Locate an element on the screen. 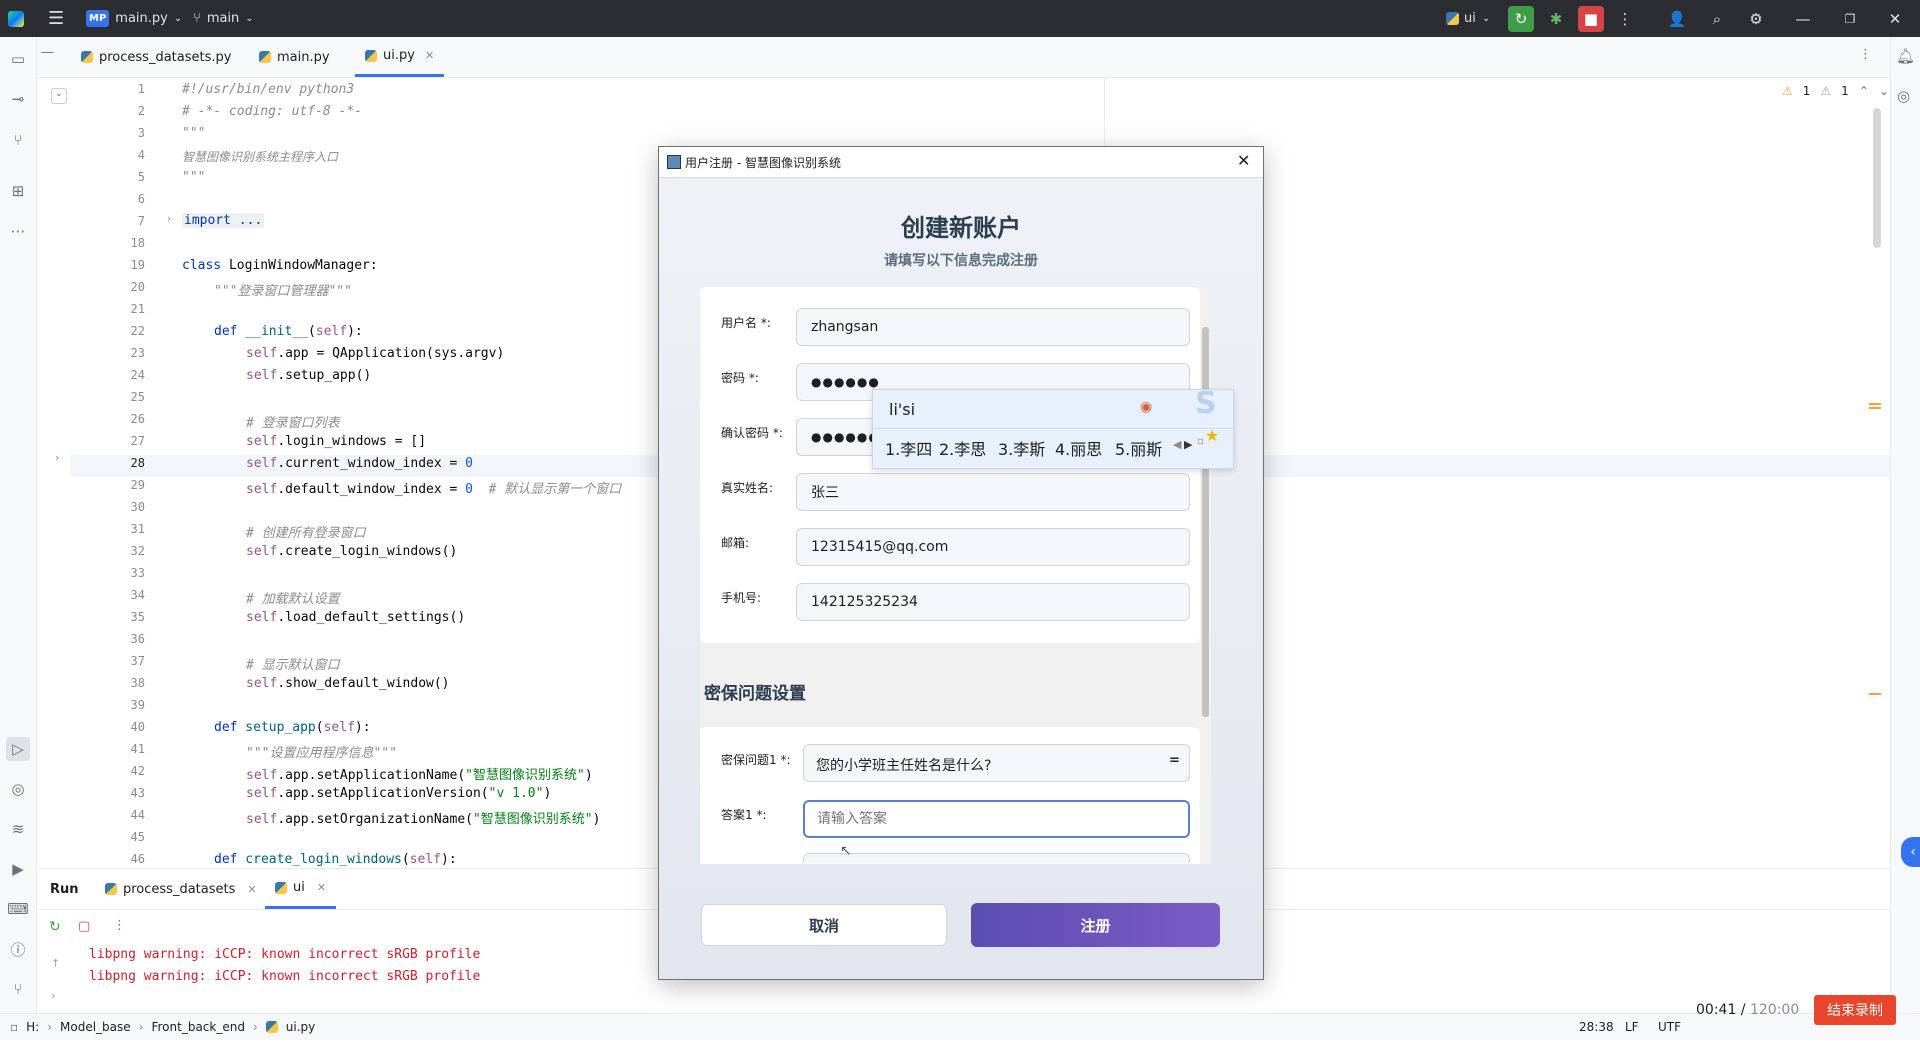  tab-main: main.py is located at coordinates (294, 57).